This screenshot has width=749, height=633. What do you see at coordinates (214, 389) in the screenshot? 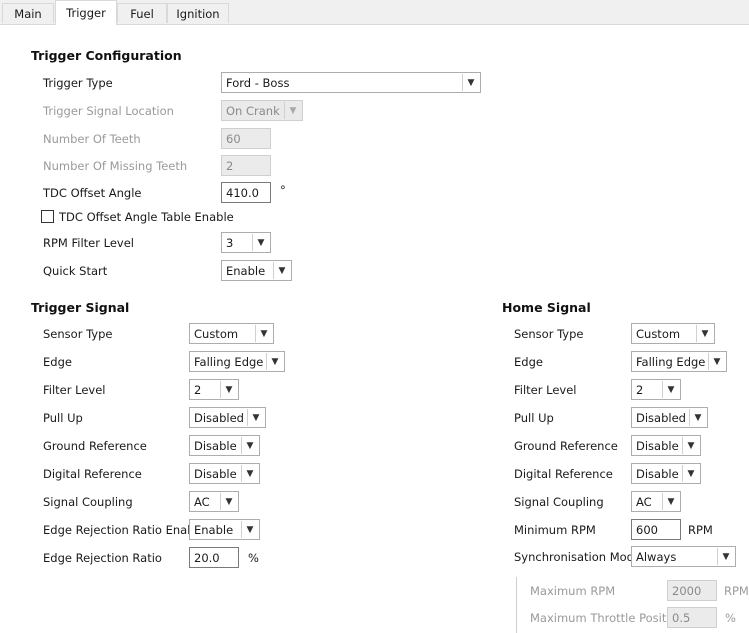
I see `ts-filter-level-select: 2 ▼` at bounding box center [214, 389].